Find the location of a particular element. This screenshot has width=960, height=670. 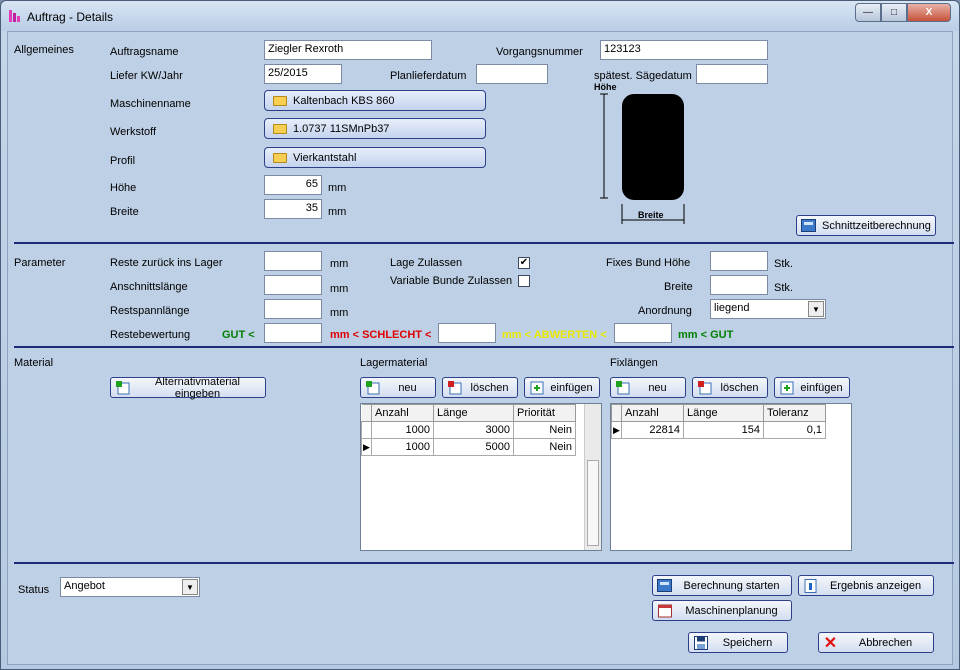

scroll-thumb is located at coordinates (593, 503).